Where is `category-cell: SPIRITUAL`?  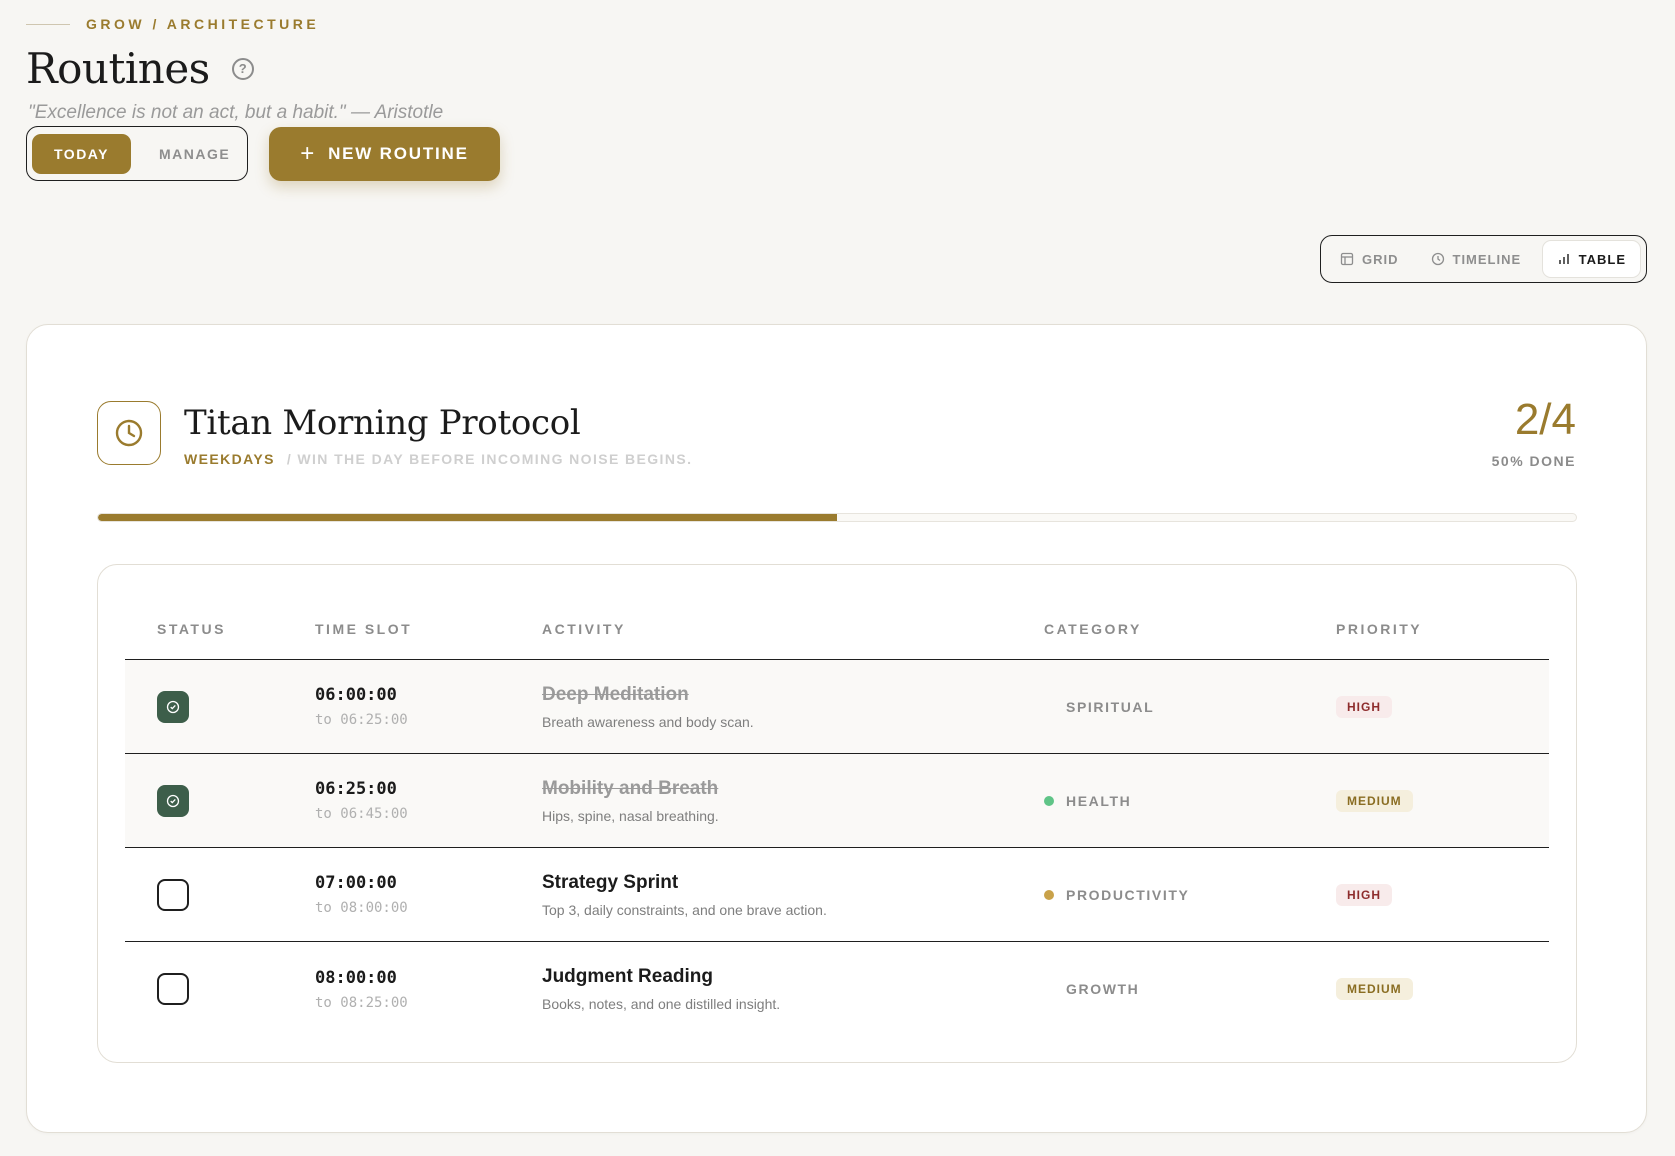
category-cell: SPIRITUAL is located at coordinates (1190, 707).